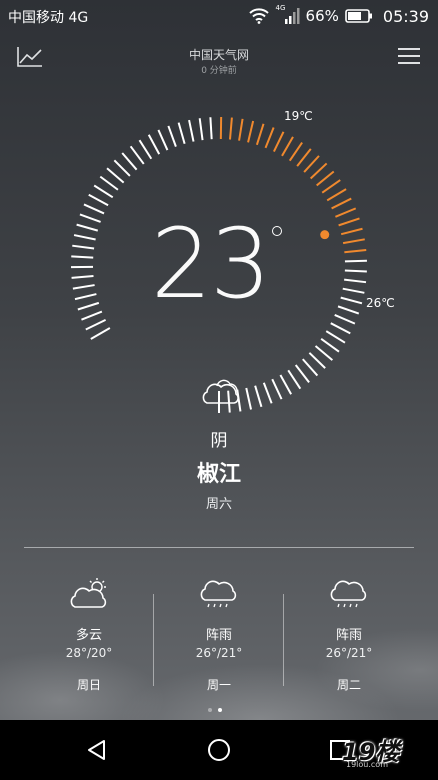  I want to click on page-dot, so click(210, 710).